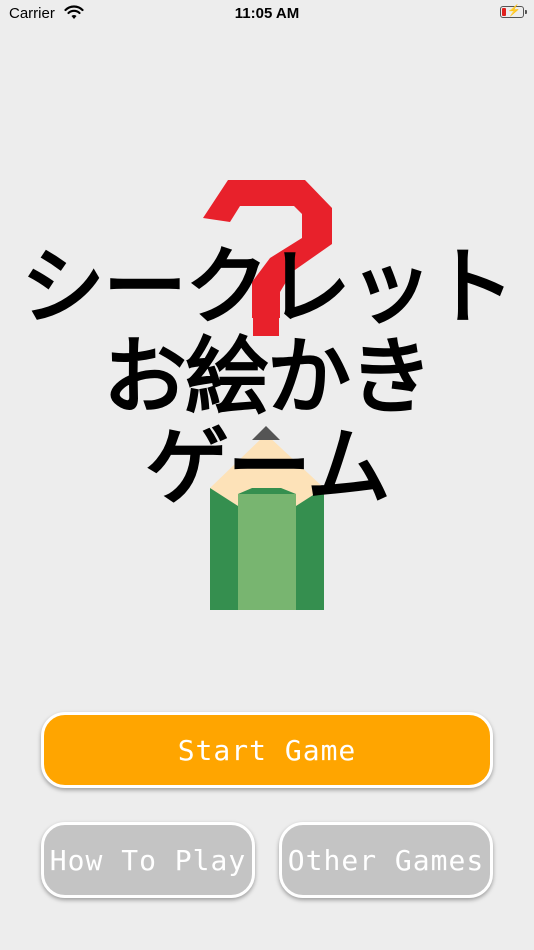  I want to click on start-game-button: Start Game, so click(267, 750).